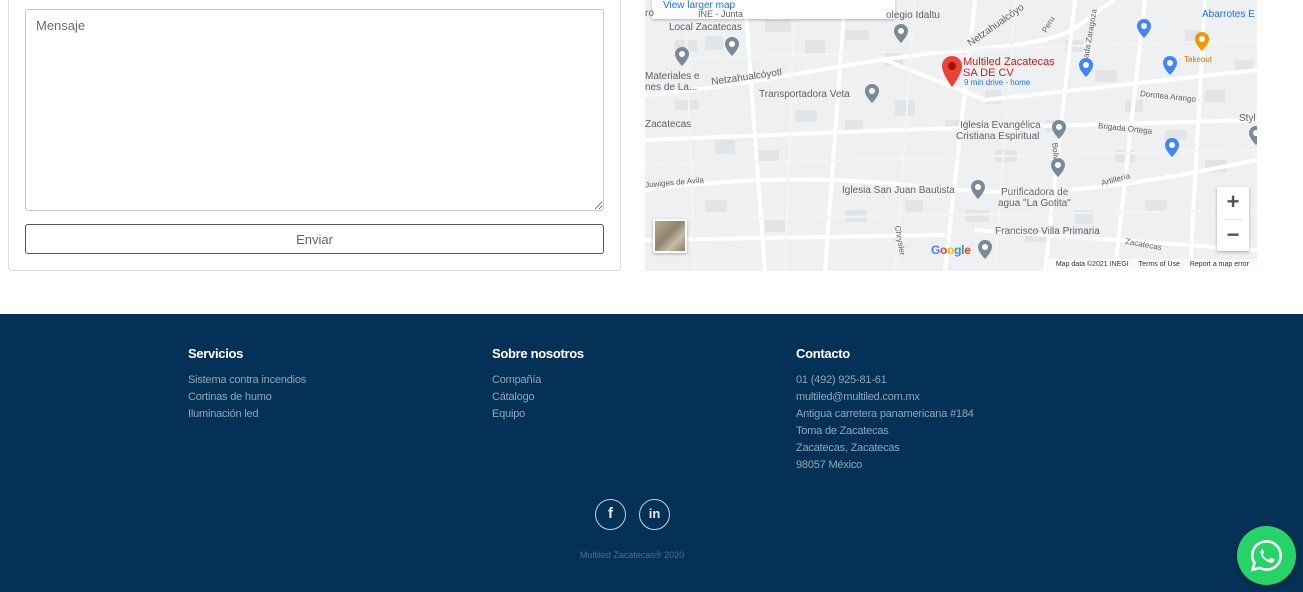 This screenshot has width=1303, height=592. What do you see at coordinates (997, 82) in the screenshot?
I see `place-drive-time: 9 min drive - home` at bounding box center [997, 82].